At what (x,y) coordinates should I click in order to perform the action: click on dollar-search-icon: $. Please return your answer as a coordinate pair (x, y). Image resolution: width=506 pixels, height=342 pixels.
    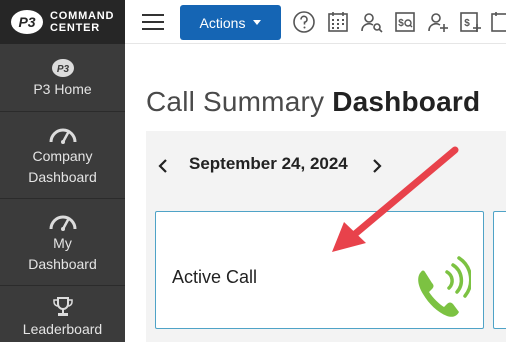
    Looking at the image, I should click on (405, 22).